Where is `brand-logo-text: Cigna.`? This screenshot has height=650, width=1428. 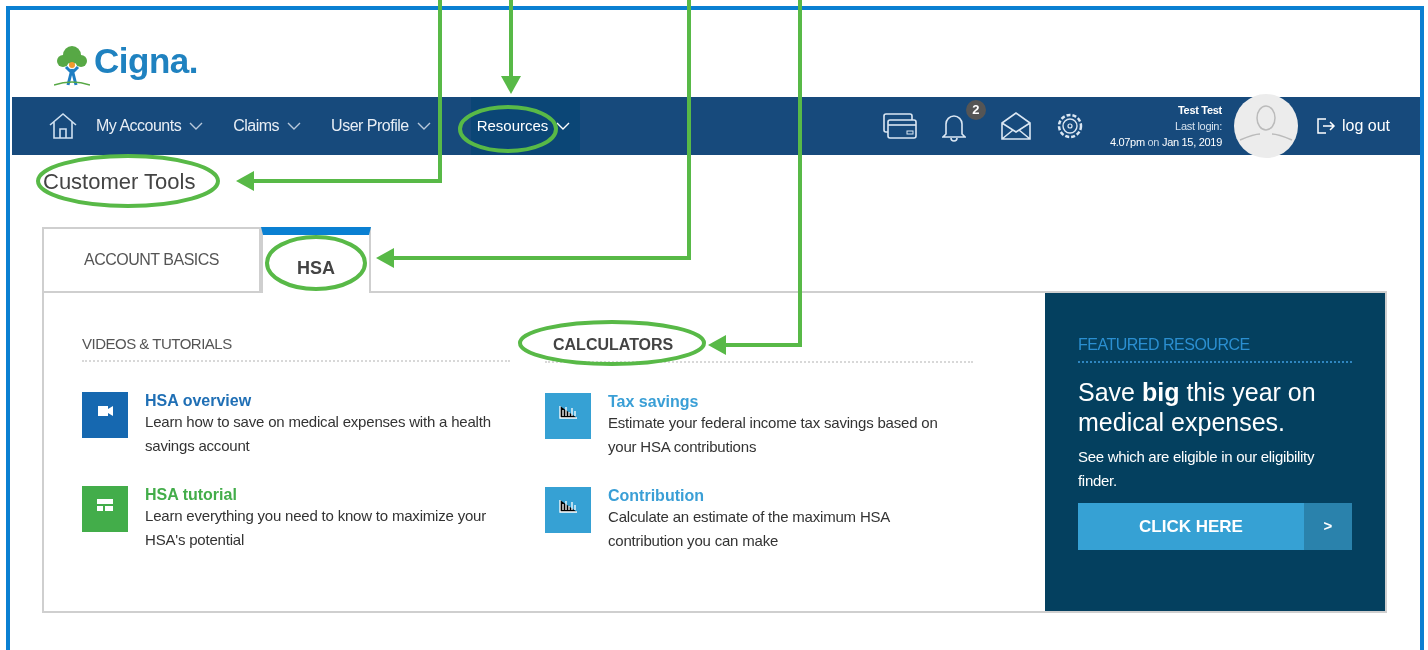
brand-logo-text: Cigna. is located at coordinates (146, 60).